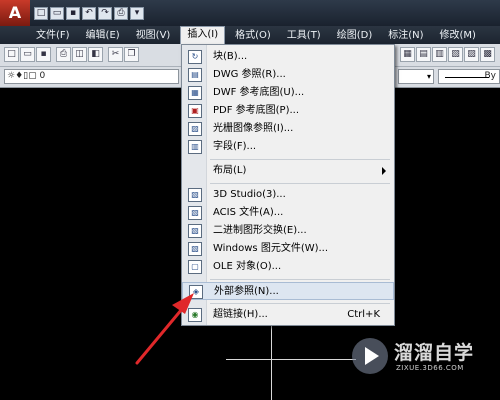 The image size is (500, 400). I want to click on copy-icon: ❐, so click(131, 54).